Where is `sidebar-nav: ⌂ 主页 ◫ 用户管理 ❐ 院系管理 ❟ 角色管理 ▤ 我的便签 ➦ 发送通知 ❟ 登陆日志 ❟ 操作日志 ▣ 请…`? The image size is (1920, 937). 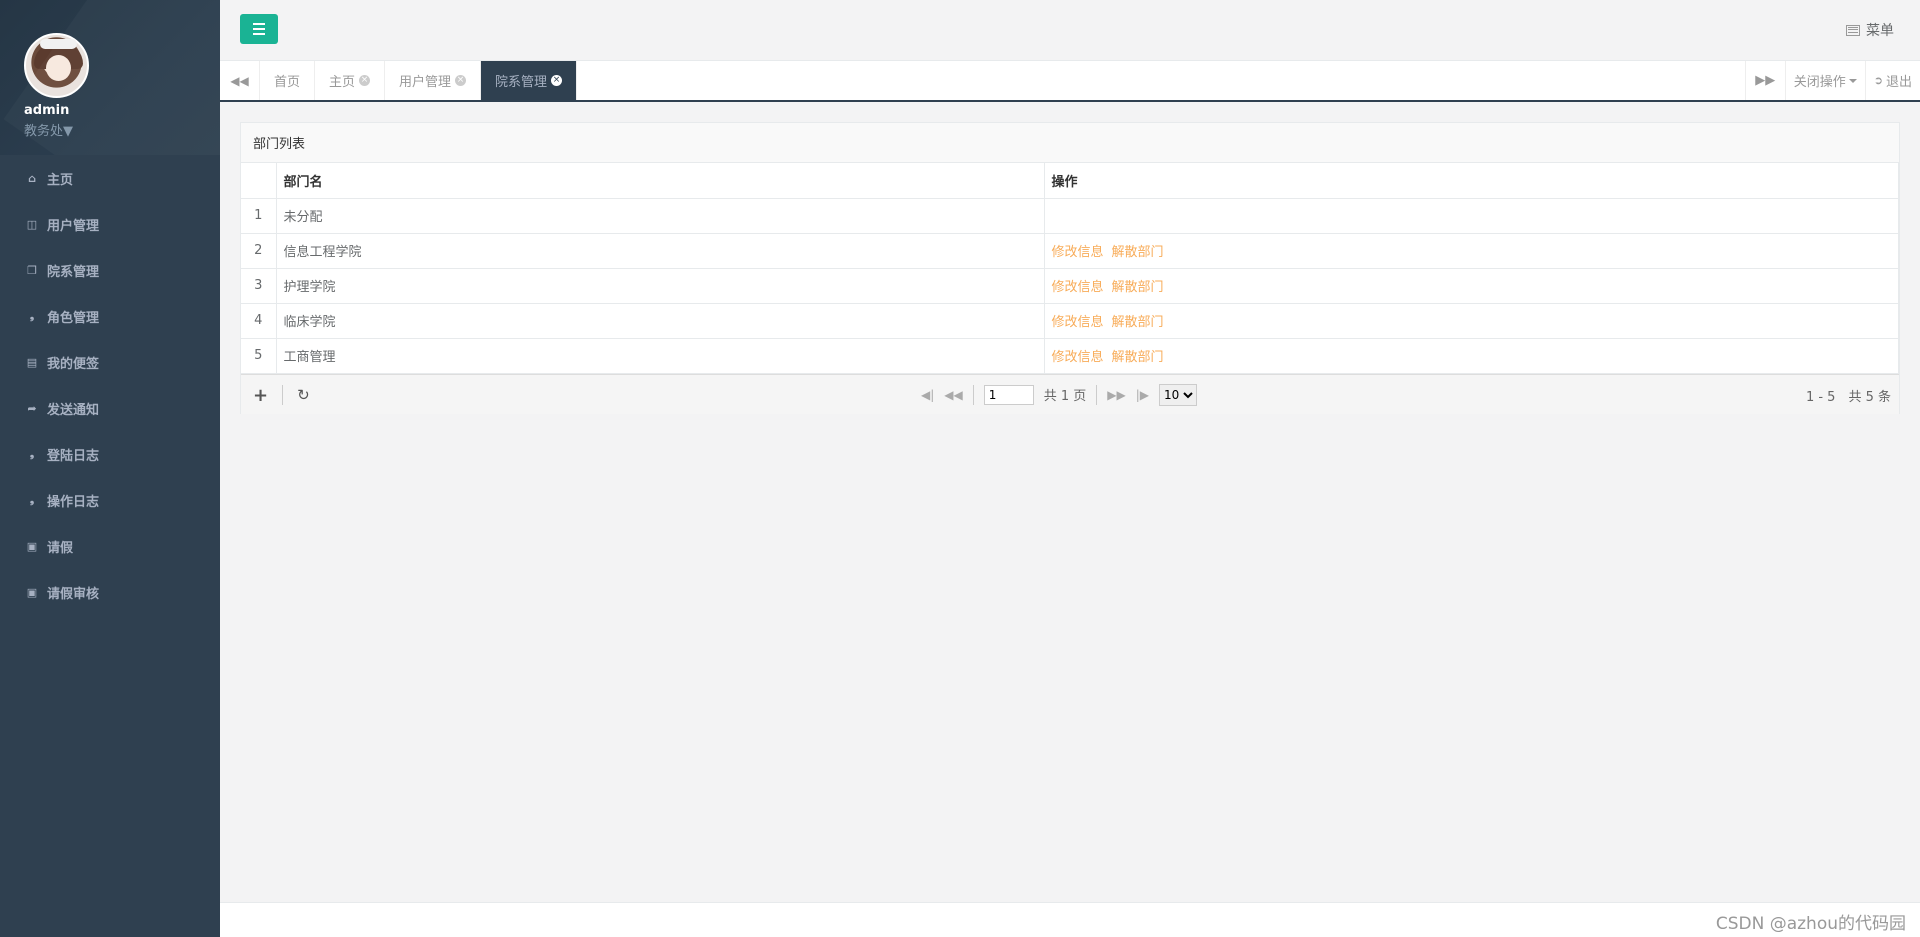
sidebar-nav: ⌂ 主页 ◫ 用户管理 ❐ 院系管理 ❟ 角色管理 ▤ 我的便签 ➦ 发送通知 ❟ 登陆日志 ❟ 操作日志 ▣ 请… is located at coordinates (110, 385).